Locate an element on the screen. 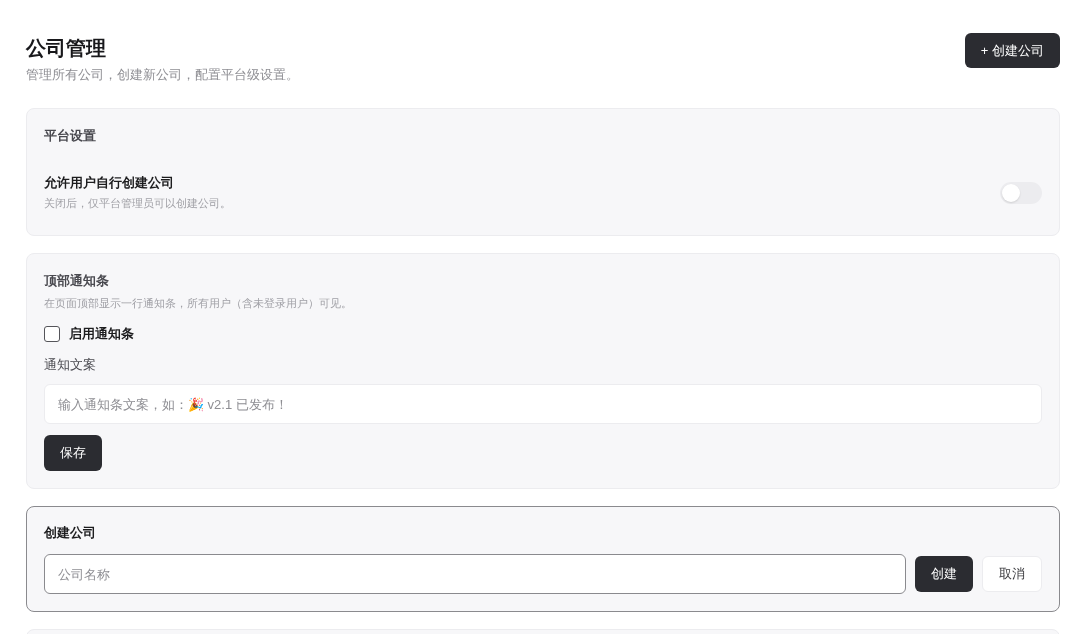  save-button: 保存 is located at coordinates (73, 453).